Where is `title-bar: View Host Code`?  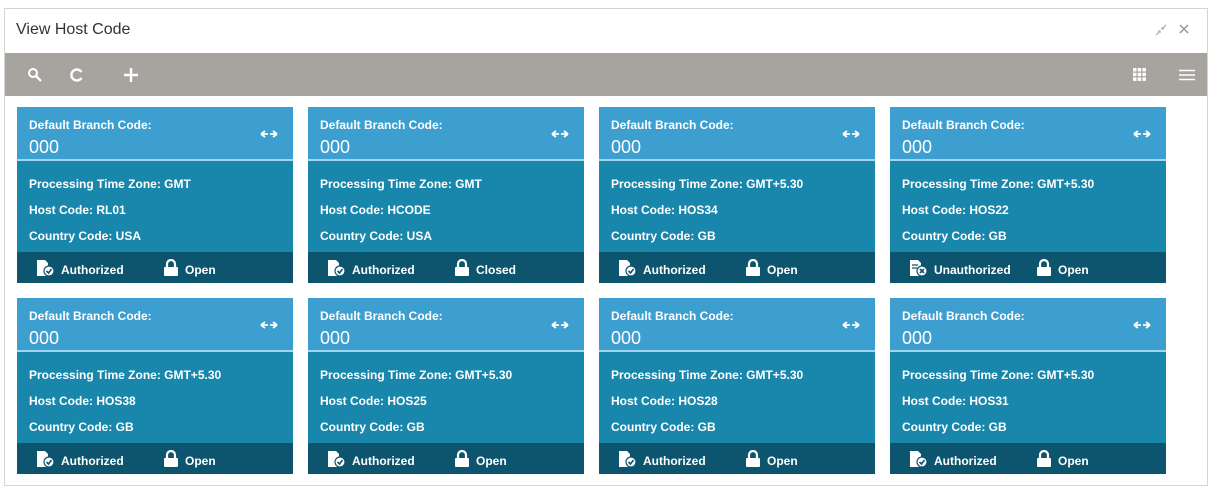 title-bar: View Host Code is located at coordinates (606, 31).